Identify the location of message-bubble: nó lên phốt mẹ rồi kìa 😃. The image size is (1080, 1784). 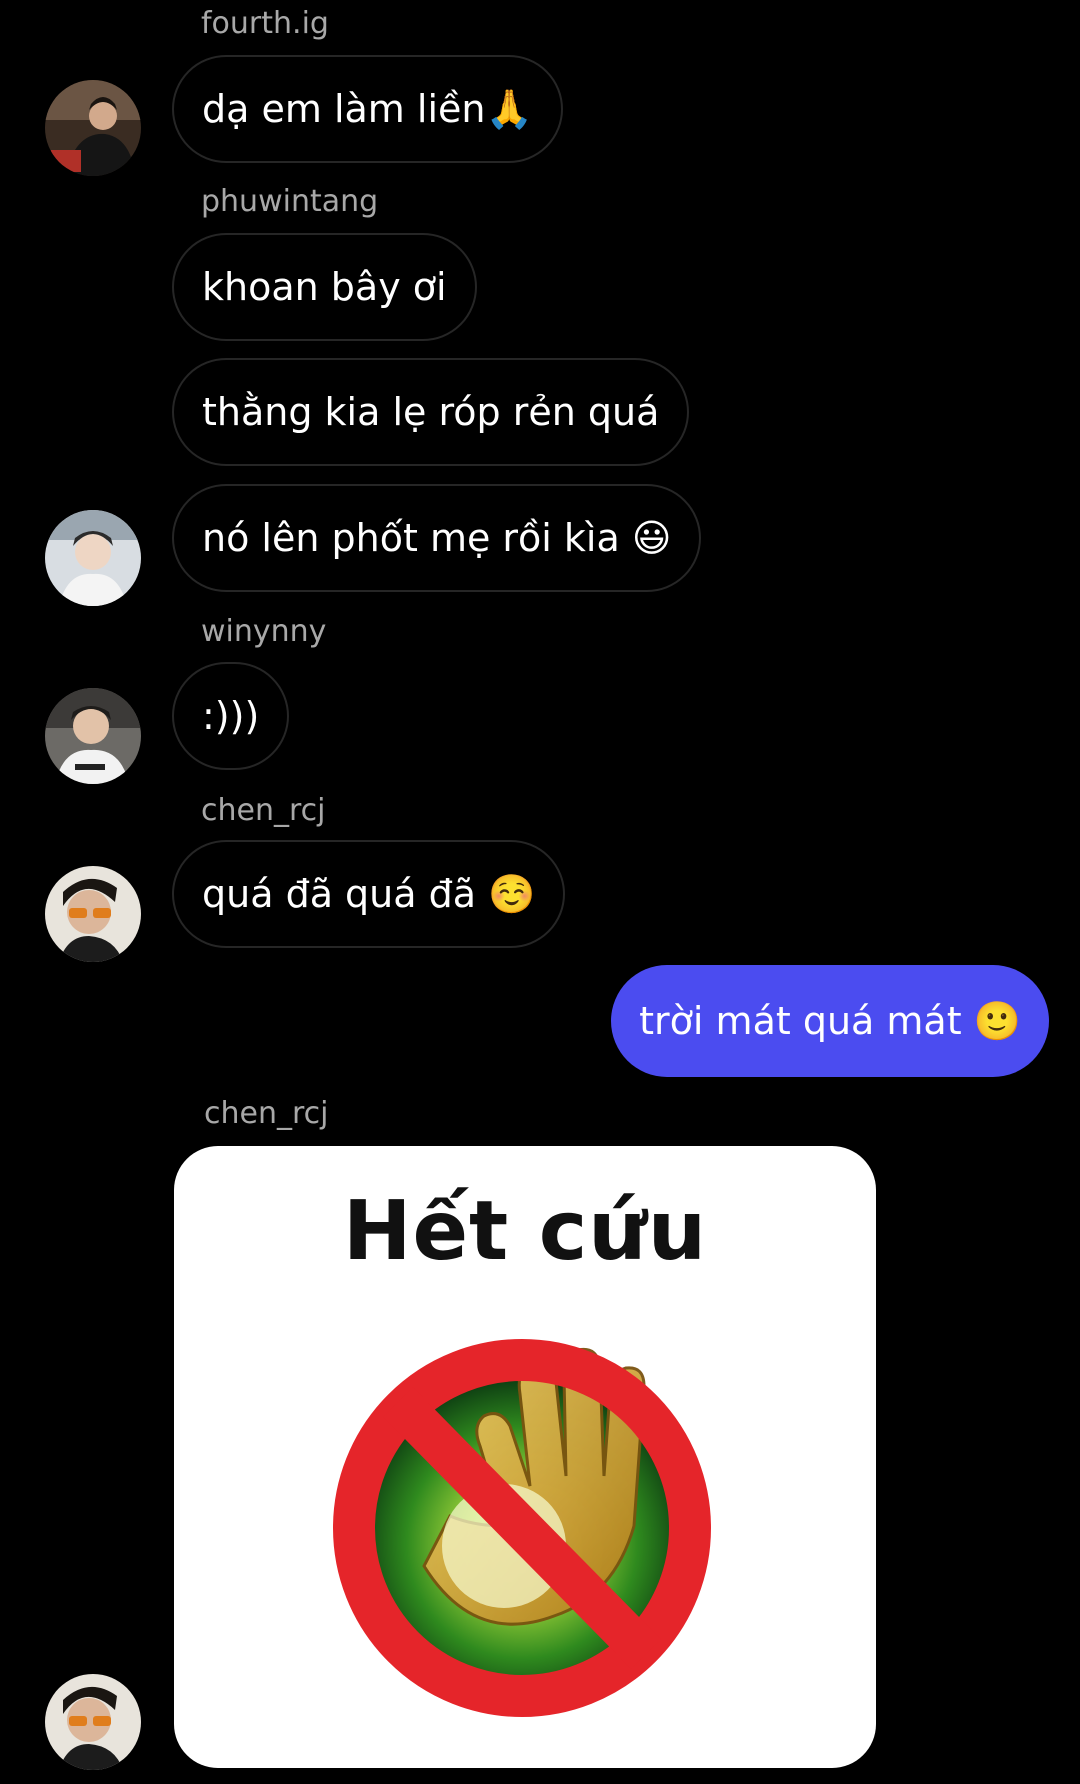
(437, 538).